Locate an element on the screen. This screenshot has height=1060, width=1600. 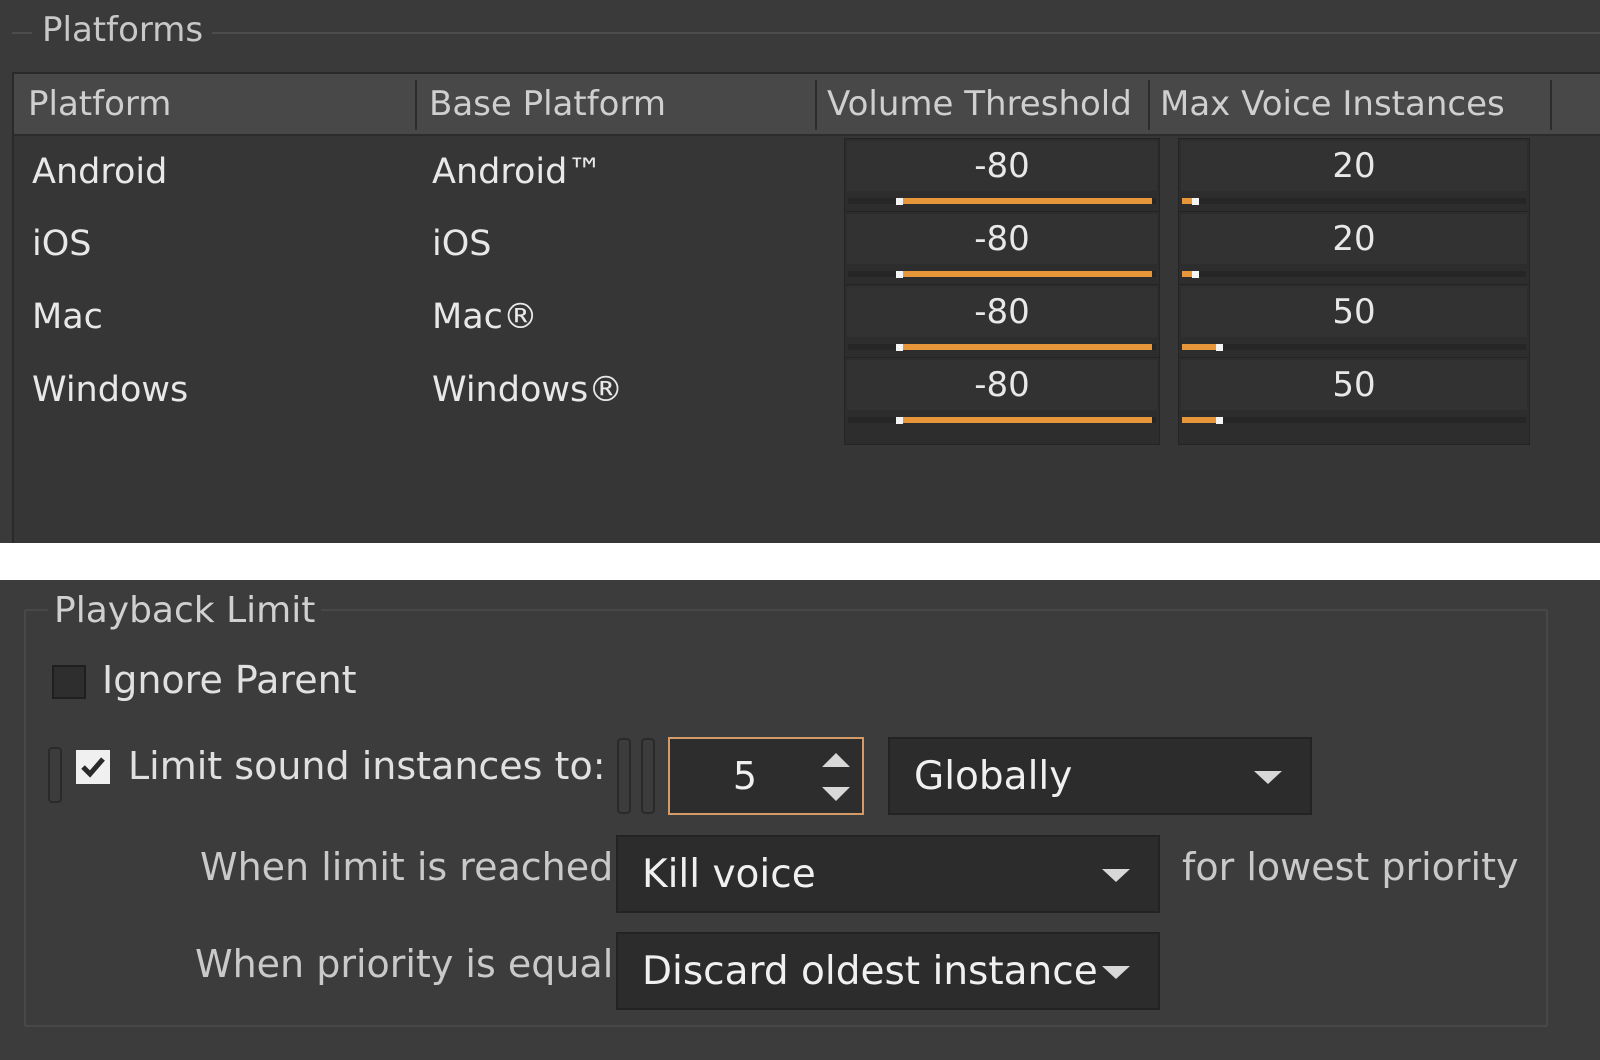
limit-instances-checkbox is located at coordinates (93, 767).